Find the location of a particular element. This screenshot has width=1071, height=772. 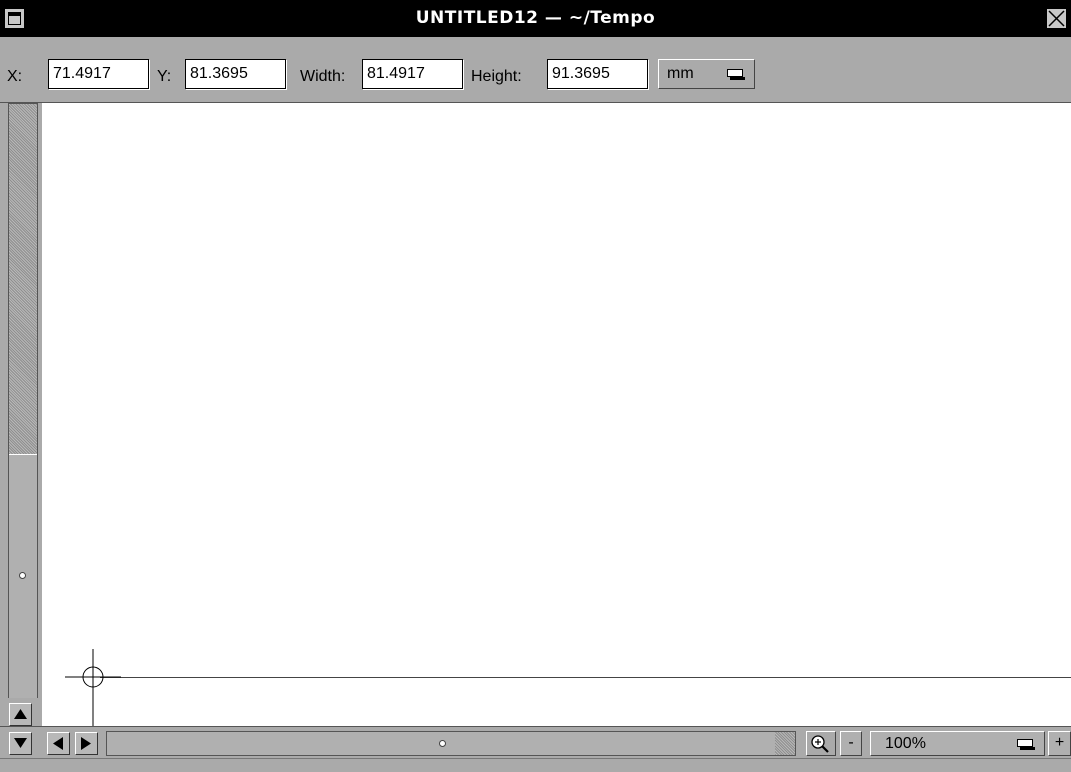

magnifier-icon is located at coordinates (821, 743).